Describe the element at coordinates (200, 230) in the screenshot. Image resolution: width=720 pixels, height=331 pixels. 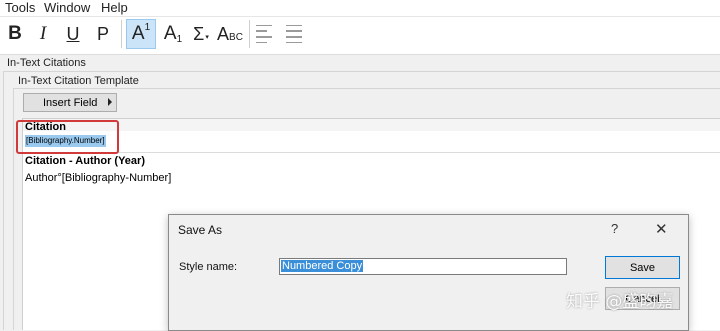
I see `dialog-title: Save As` at that location.